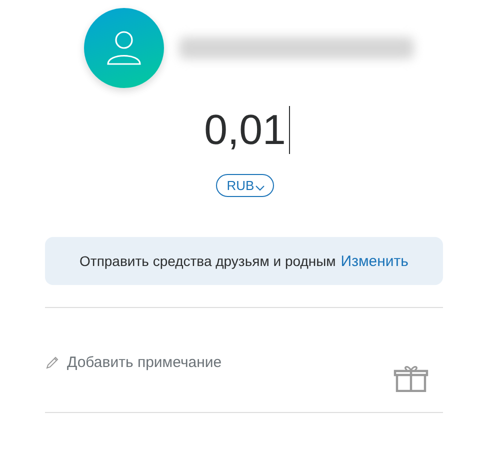 The image size is (486, 463). Describe the element at coordinates (245, 185) in the screenshot. I see `currency-dropdown: RUB` at that location.